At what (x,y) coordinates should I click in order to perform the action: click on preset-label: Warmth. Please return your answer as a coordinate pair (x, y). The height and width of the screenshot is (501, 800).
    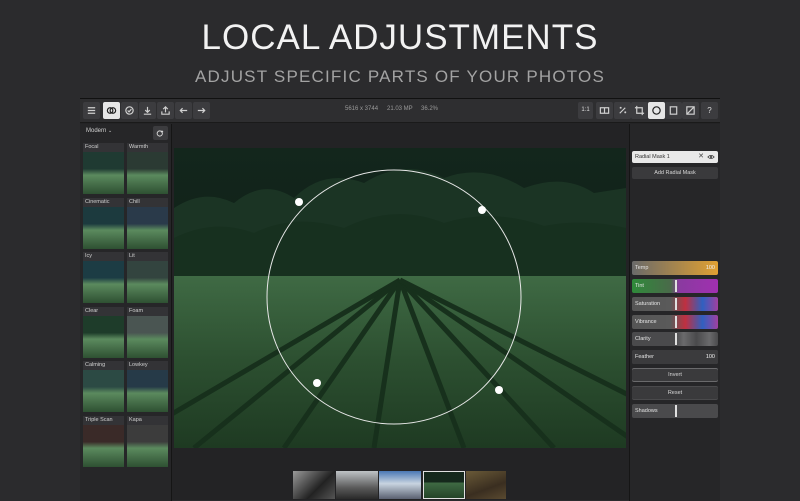
    Looking at the image, I should click on (147, 147).